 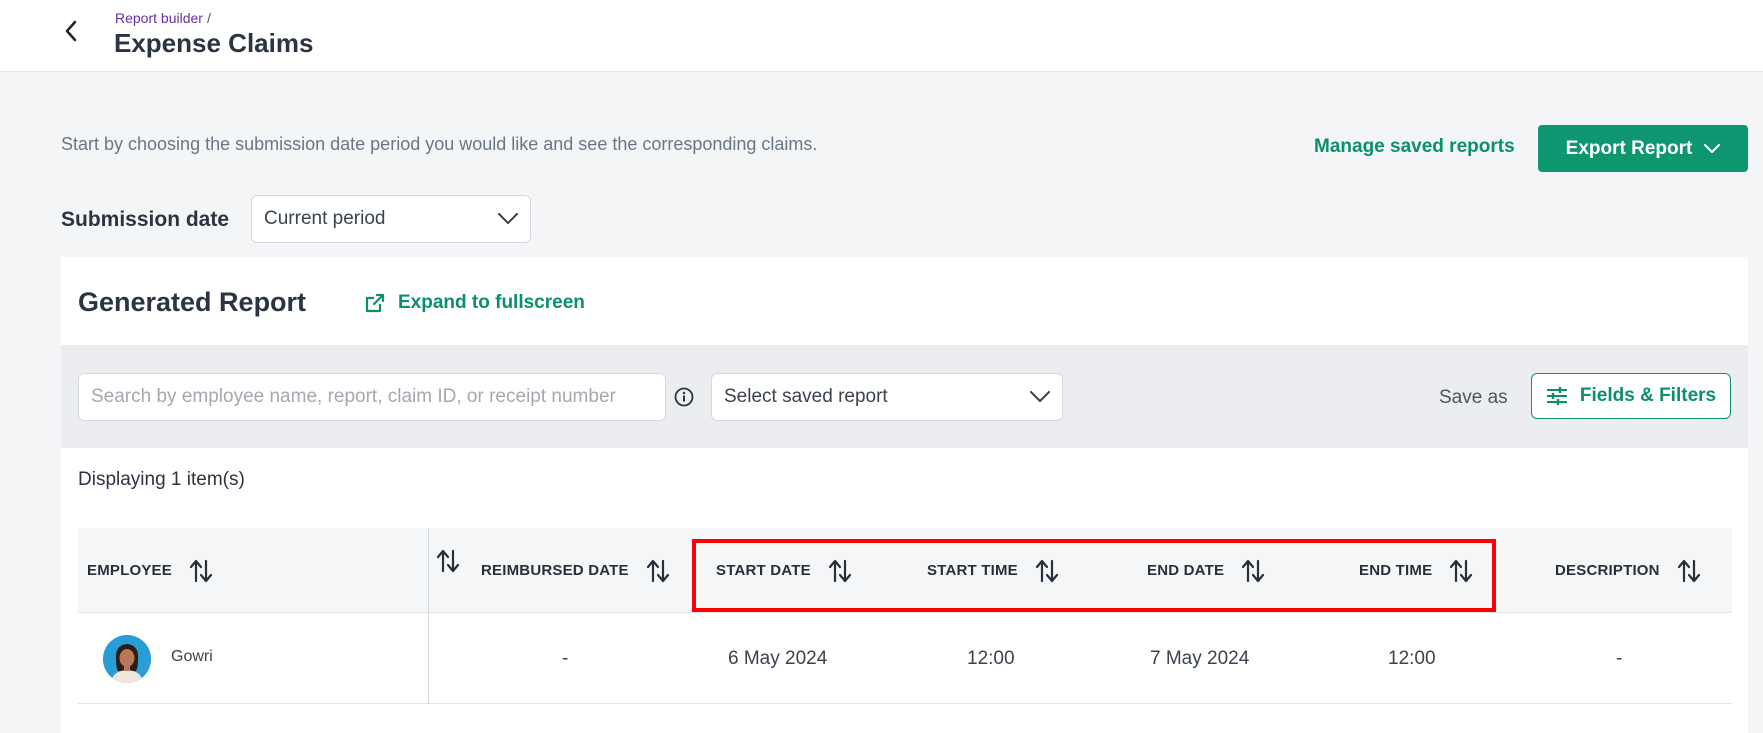 I want to click on column-header-reimbursed-date: REIMBURSED DATE, so click(x=576, y=570).